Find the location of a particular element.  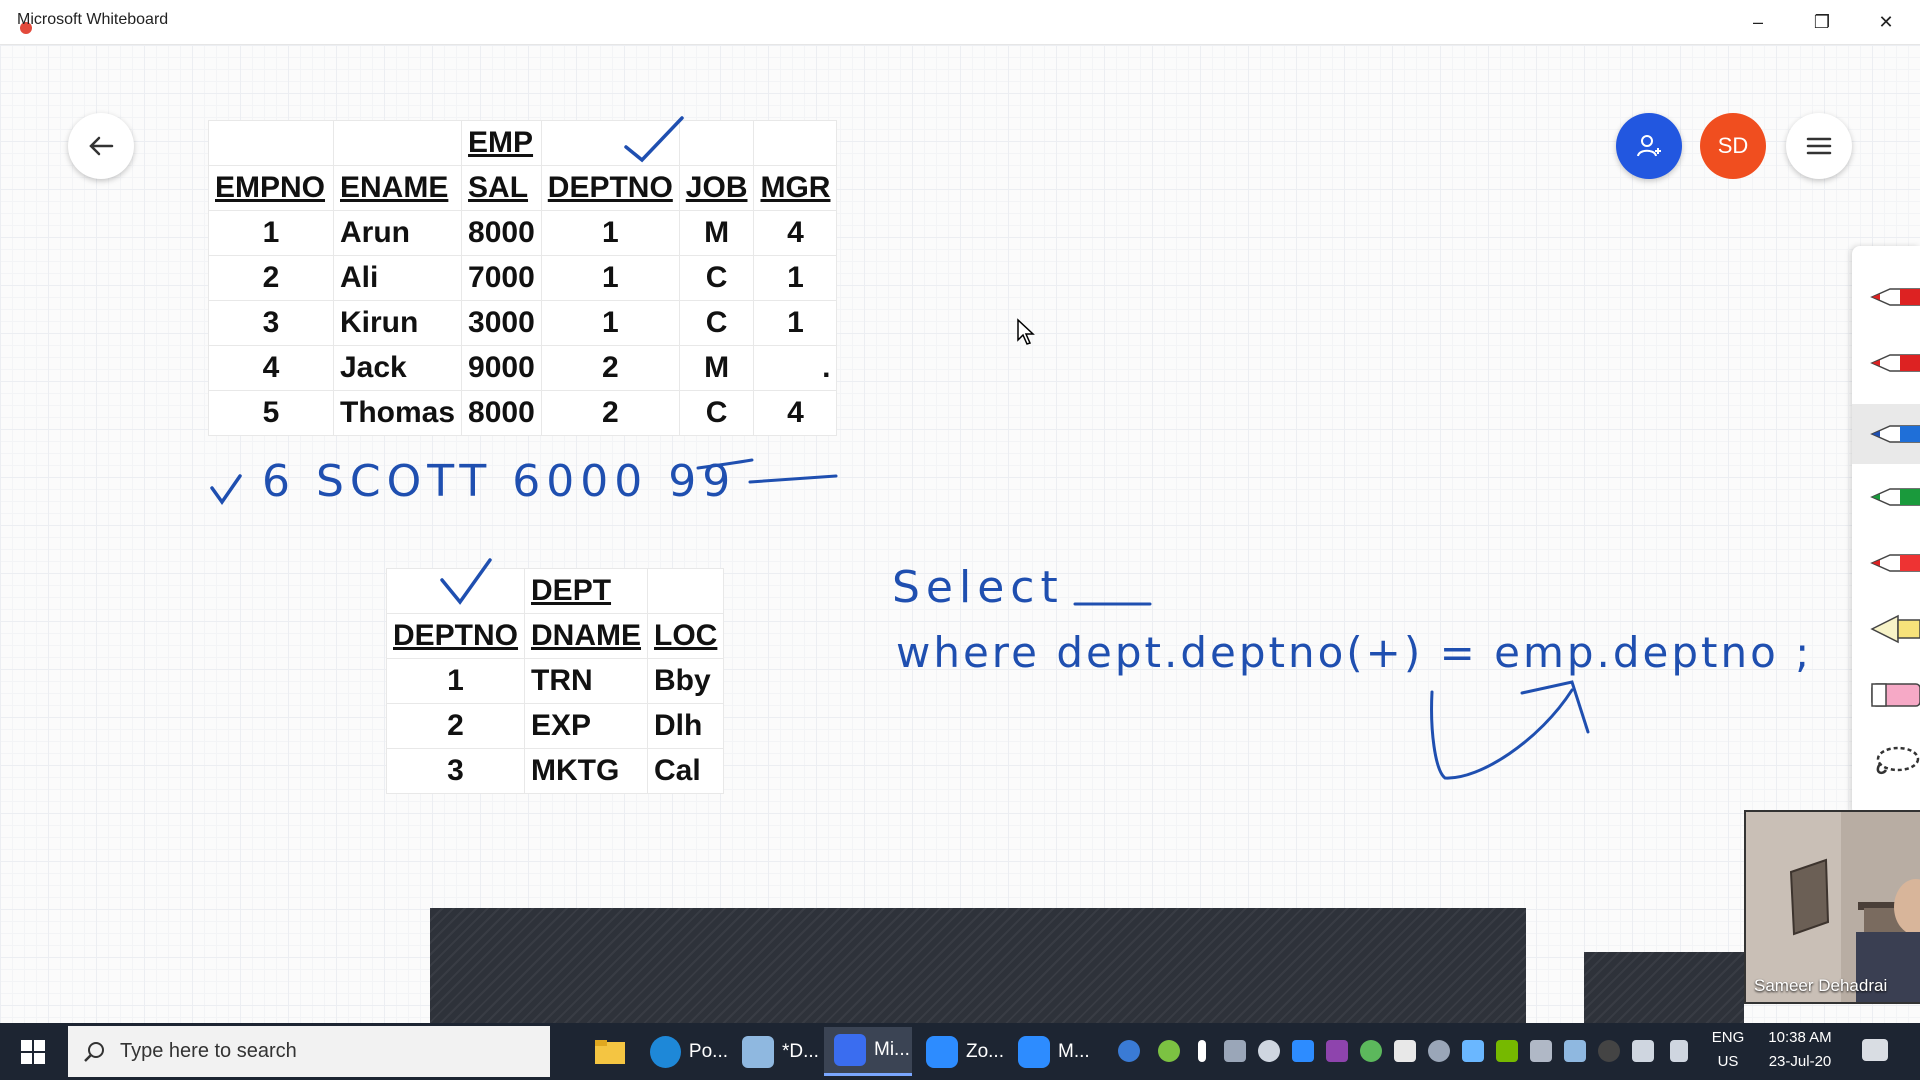

window-title: Microsoft Whiteboard is located at coordinates (93, 19).